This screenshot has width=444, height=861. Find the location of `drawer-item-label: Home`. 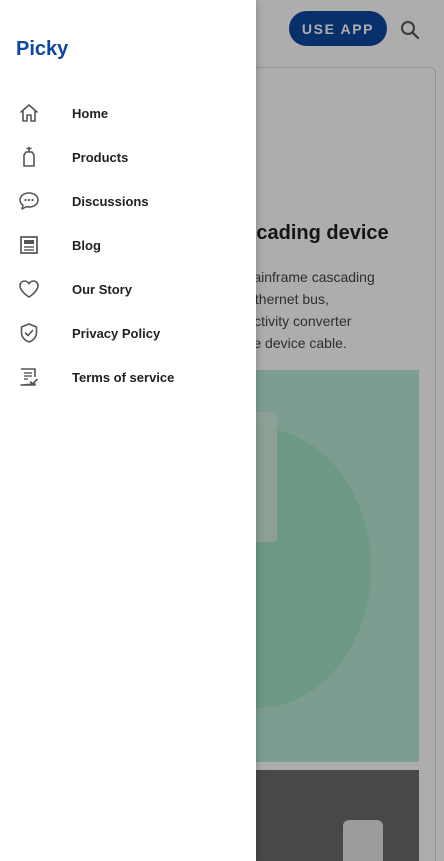

drawer-item-label: Home is located at coordinates (90, 113).